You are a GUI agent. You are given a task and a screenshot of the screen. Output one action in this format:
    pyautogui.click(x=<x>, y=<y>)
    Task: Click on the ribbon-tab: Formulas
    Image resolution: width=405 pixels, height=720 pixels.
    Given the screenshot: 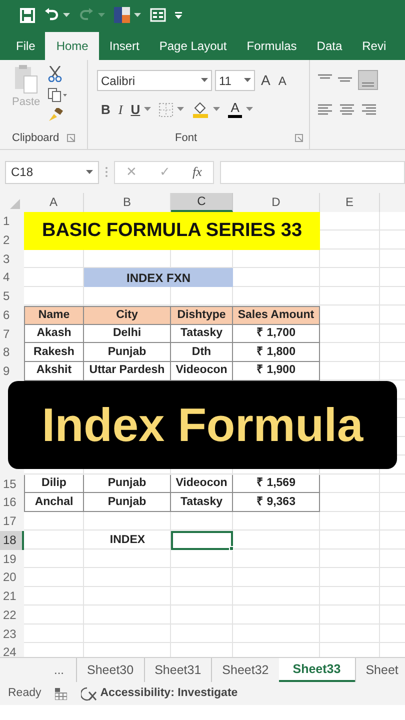 What is the action you would take?
    pyautogui.click(x=271, y=46)
    